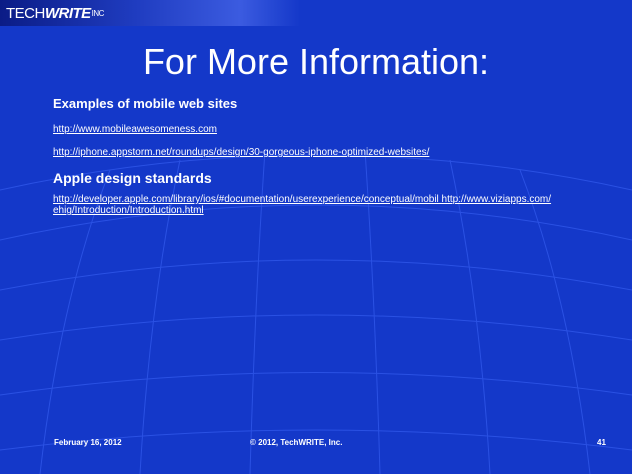  I want to click on logo-text-tech: TECH, so click(25, 13).